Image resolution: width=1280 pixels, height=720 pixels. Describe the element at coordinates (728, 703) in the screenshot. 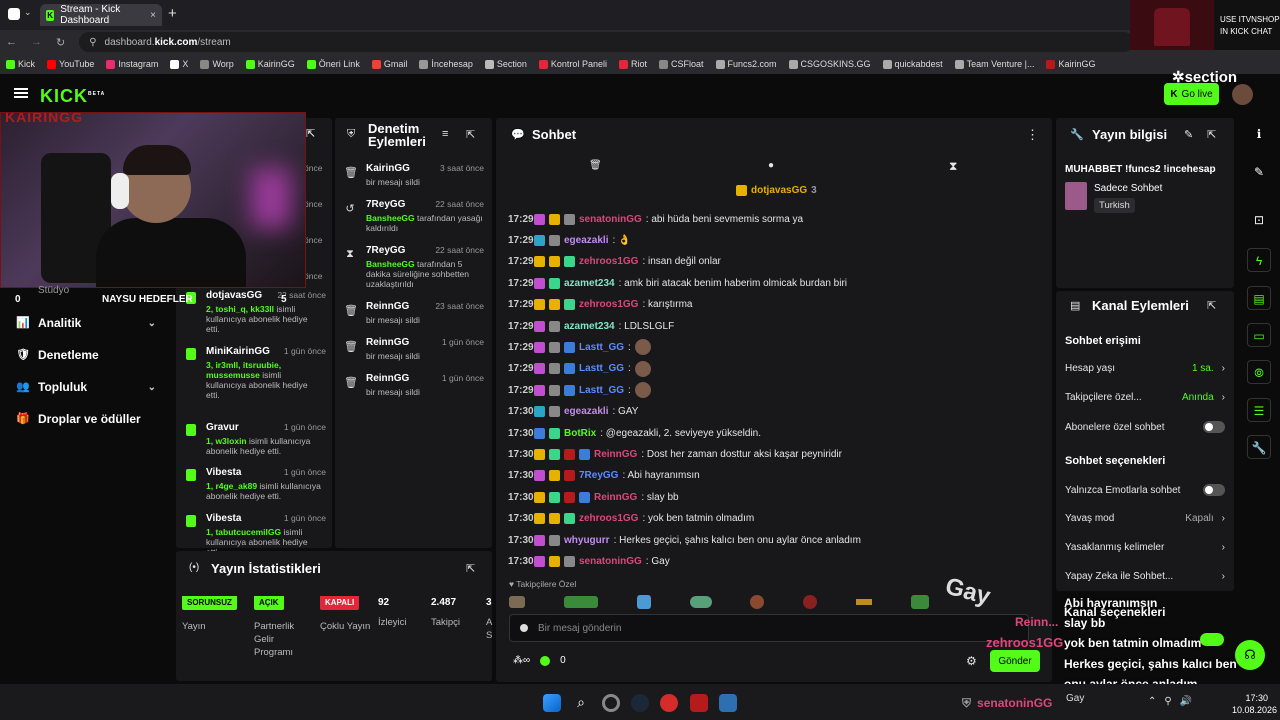

I see `app-blue-icon` at that location.